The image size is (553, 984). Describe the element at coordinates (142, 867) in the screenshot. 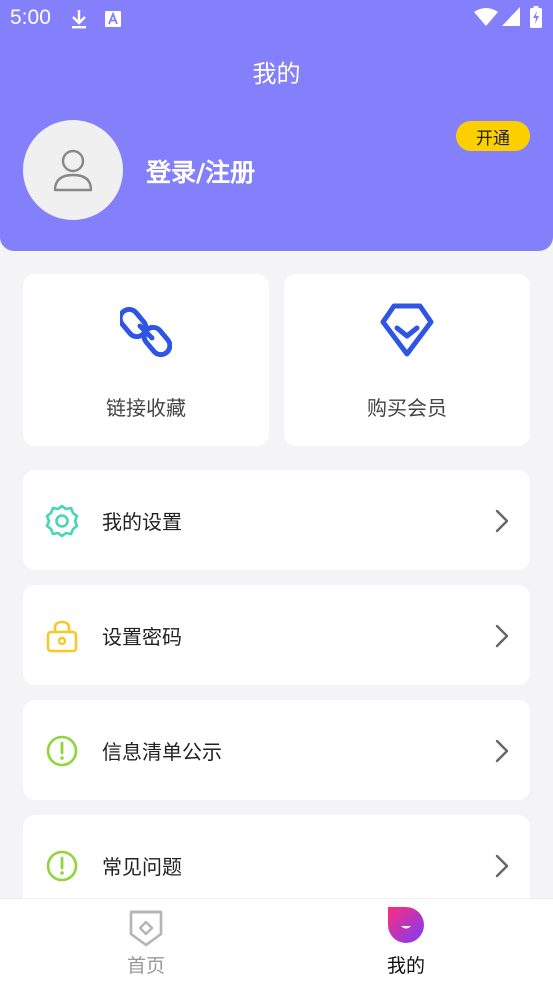

I see `menu-item-label: 常见问题` at that location.